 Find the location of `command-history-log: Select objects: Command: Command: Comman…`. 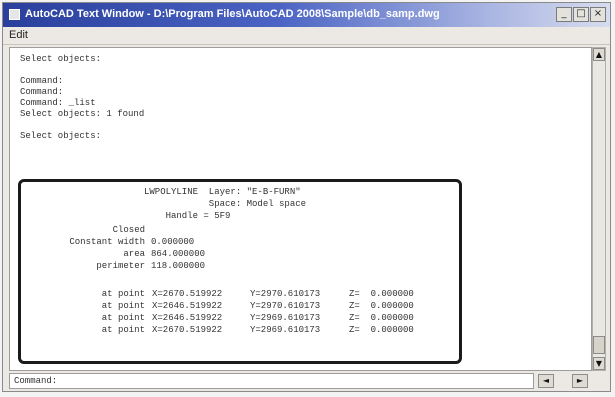

command-history-log: Select objects: Command: Command: Comman… is located at coordinates (82, 98).